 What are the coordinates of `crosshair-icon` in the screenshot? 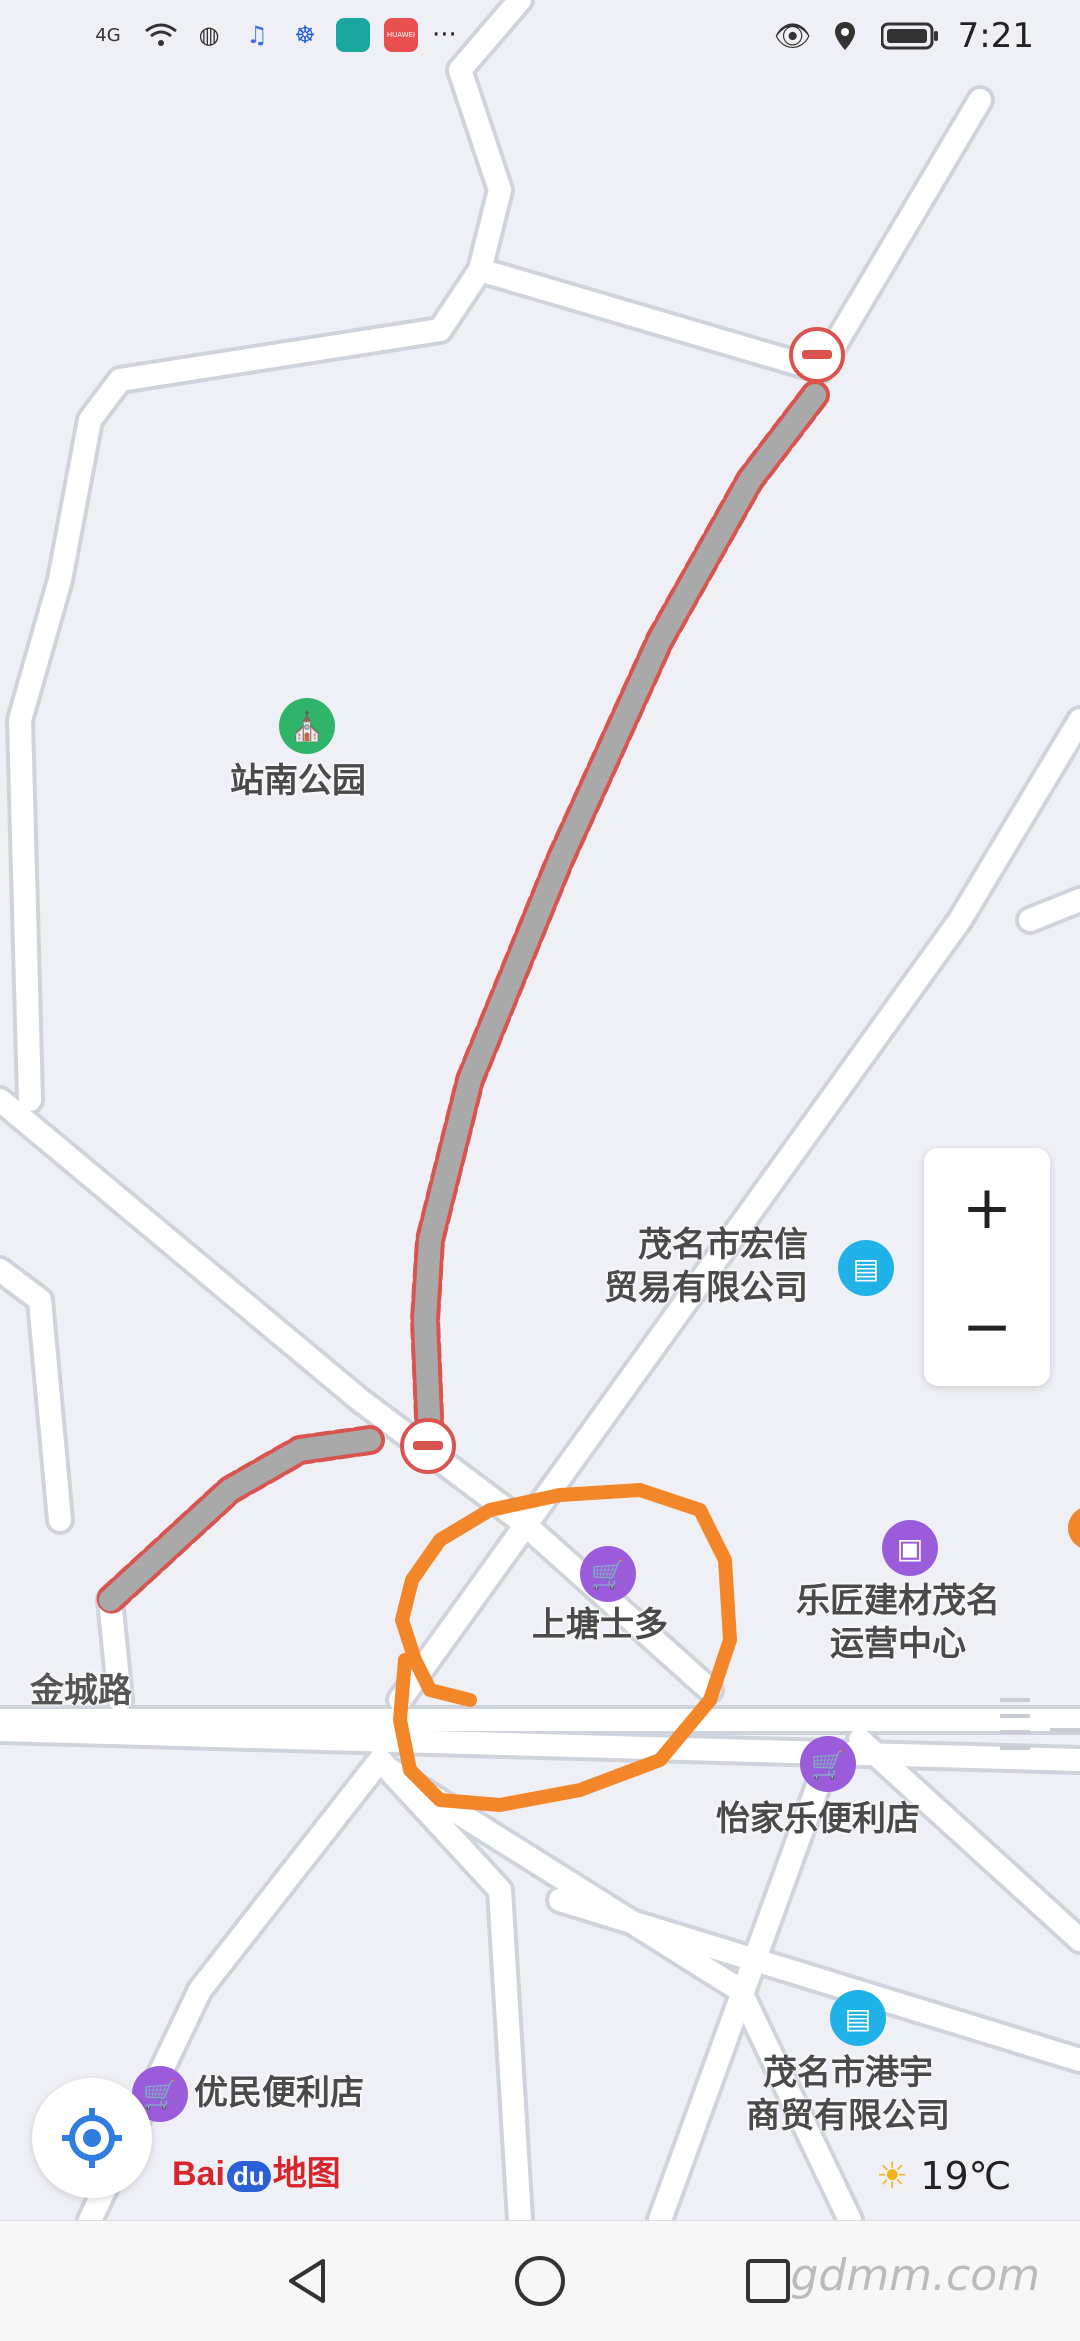 It's located at (92, 2138).